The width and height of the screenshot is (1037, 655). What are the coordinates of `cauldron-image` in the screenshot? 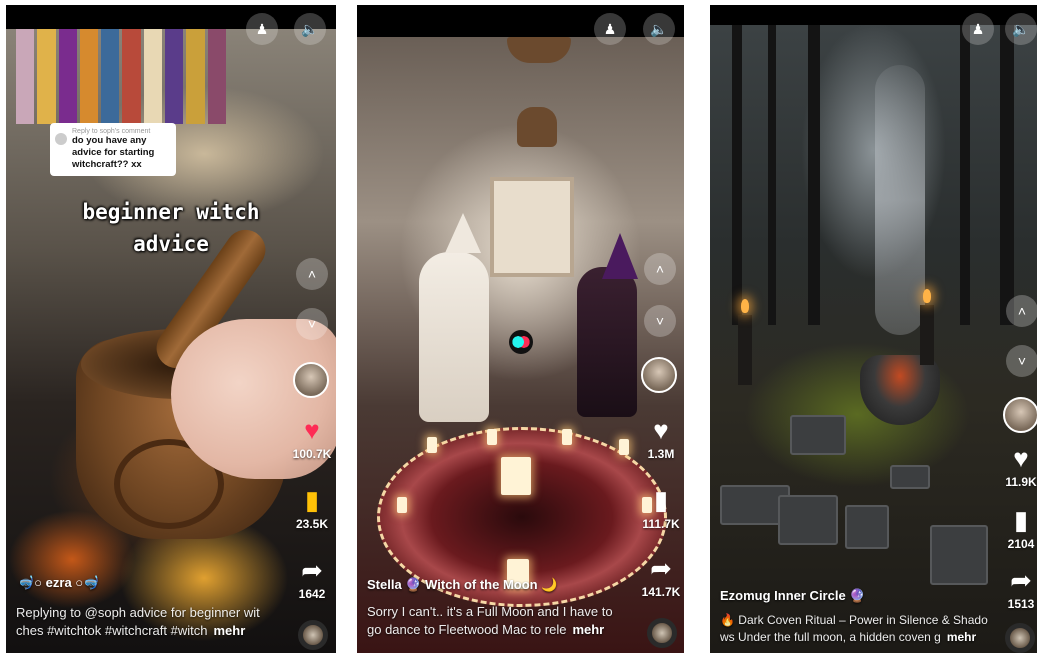 It's located at (900, 390).